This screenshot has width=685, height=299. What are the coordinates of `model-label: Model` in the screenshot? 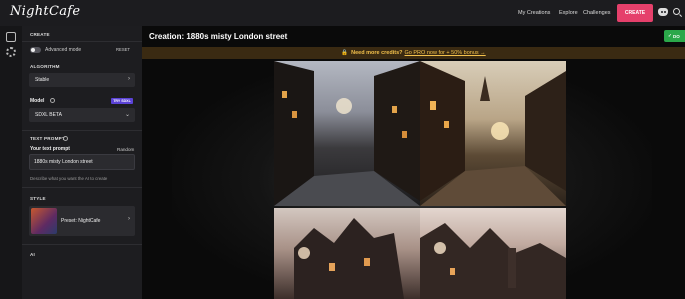 It's located at (37, 101).